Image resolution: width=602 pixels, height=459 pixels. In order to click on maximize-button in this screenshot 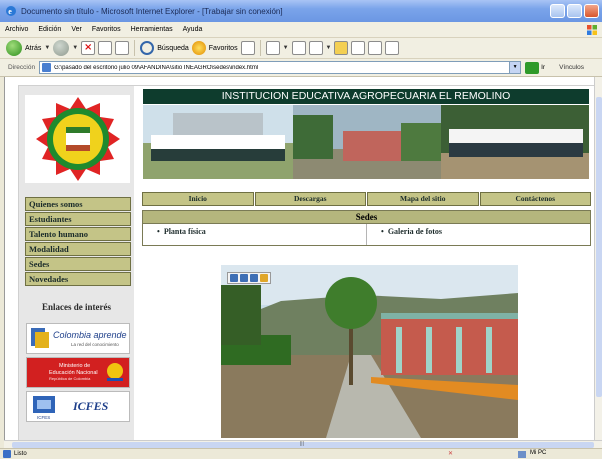, I will do `click(574, 11)`.